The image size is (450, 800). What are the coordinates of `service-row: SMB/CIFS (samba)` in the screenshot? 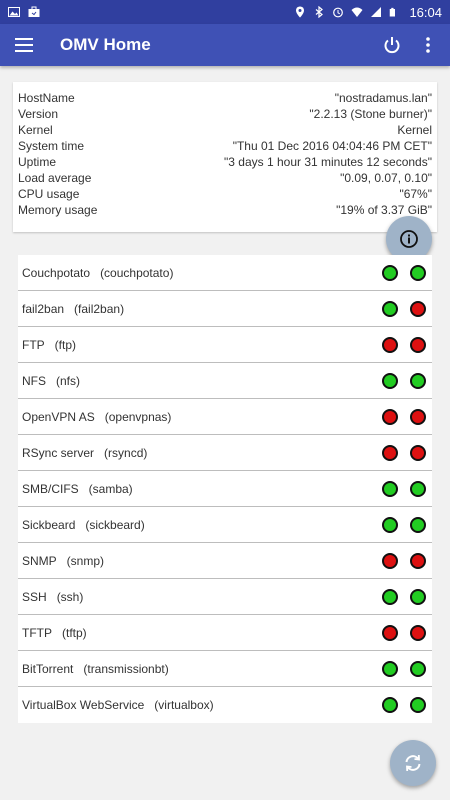 It's located at (225, 489).